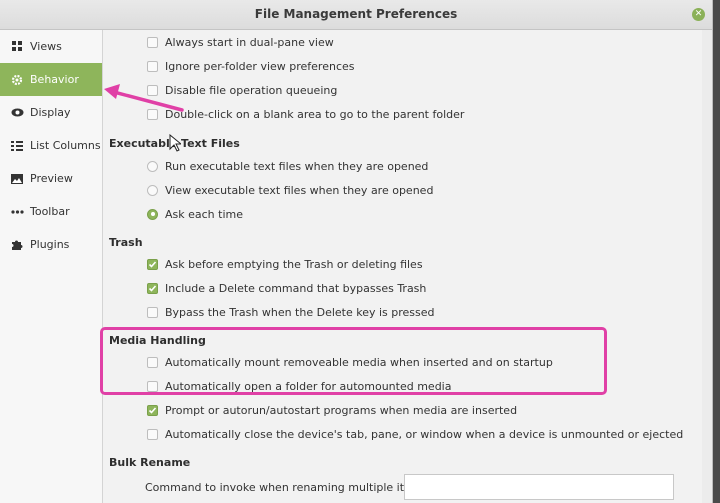  Describe the element at coordinates (17, 113) in the screenshot. I see `eye-icon` at that location.